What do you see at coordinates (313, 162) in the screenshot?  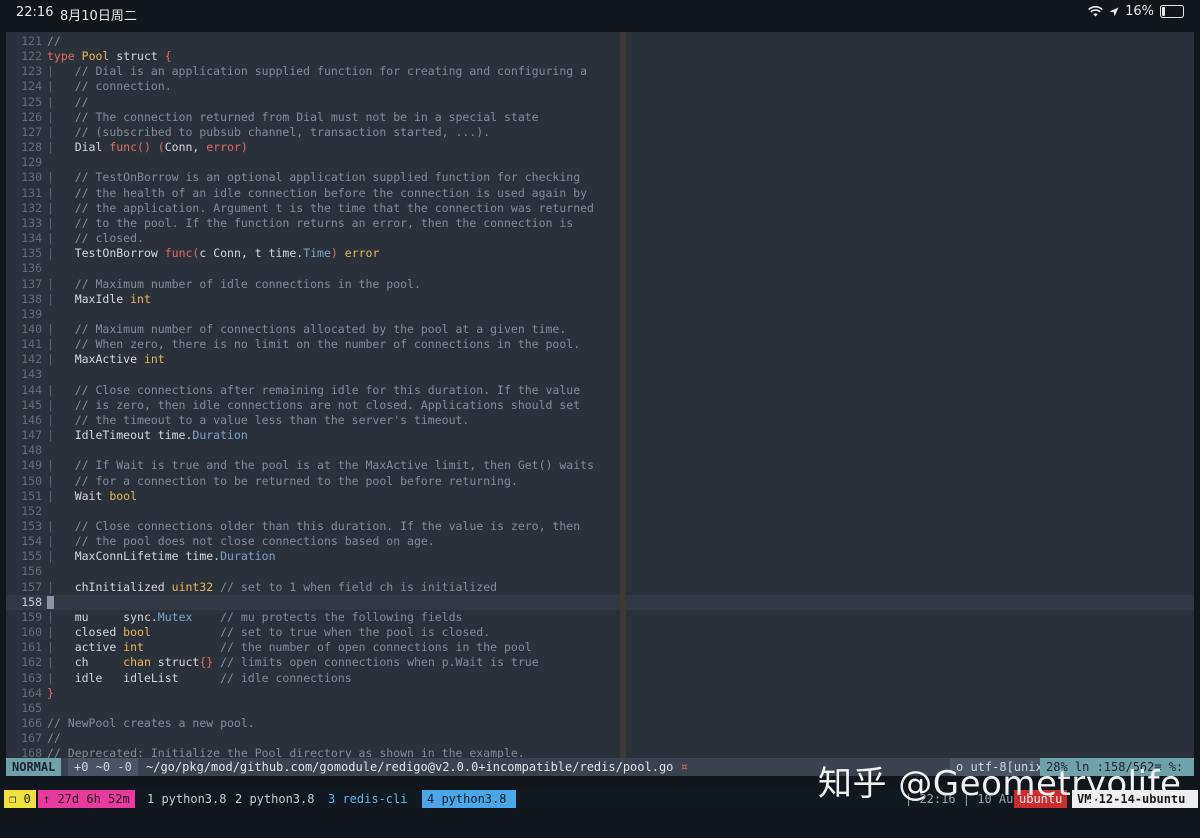 I see `code-line: 129` at bounding box center [313, 162].